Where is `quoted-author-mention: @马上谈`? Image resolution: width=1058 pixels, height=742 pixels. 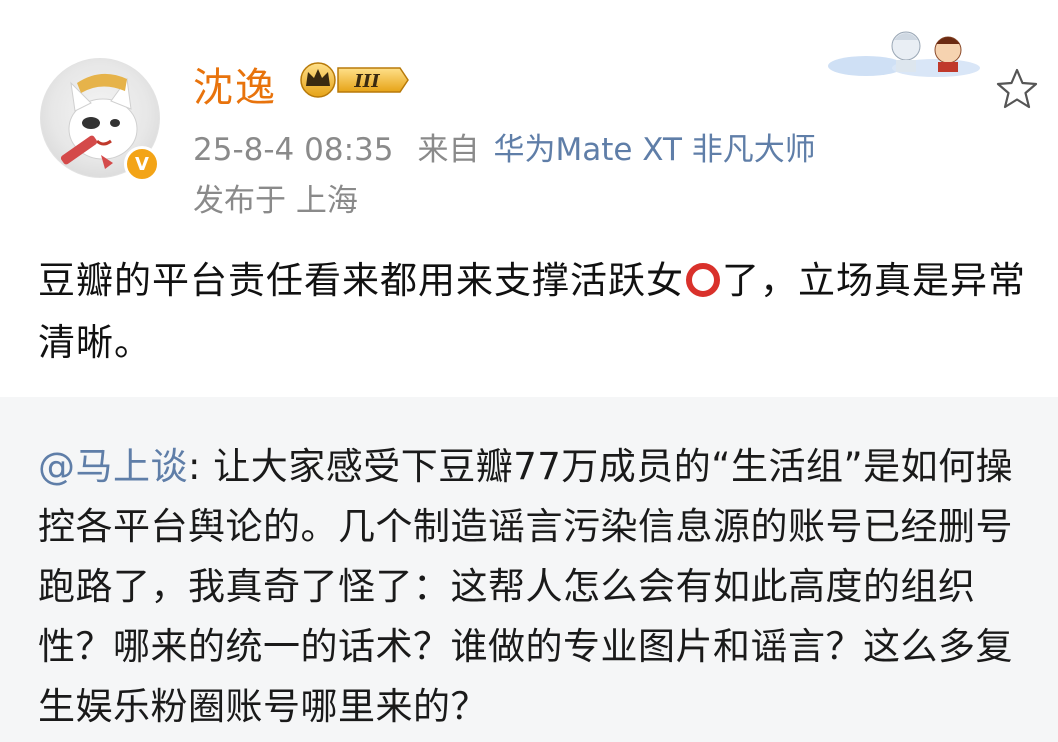
quoted-author-mention: @马上谈 is located at coordinates (113, 466).